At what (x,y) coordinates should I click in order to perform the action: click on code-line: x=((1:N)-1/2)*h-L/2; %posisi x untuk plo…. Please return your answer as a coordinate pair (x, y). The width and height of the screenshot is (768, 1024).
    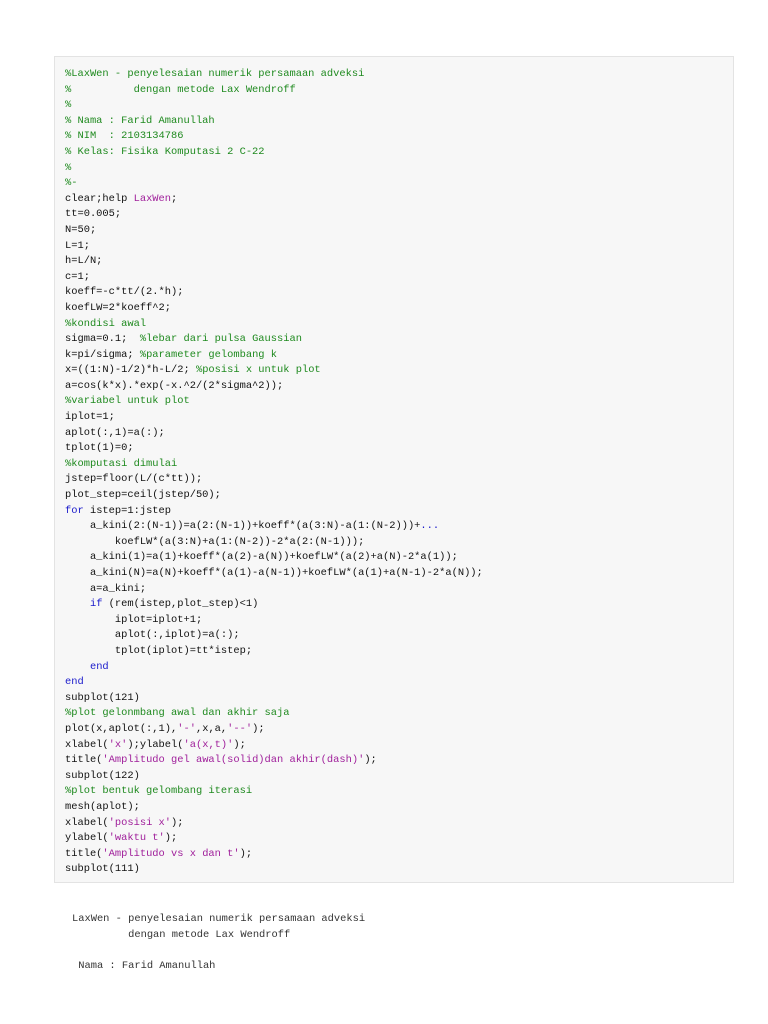
    Looking at the image, I should click on (274, 371).